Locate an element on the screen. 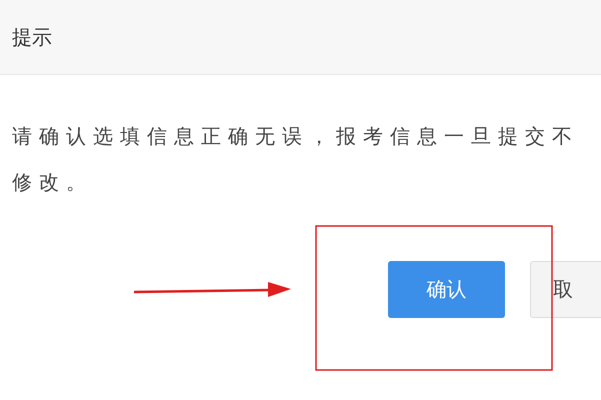 Image resolution: width=601 pixels, height=400 pixels. cancel-button: 取 is located at coordinates (565, 289).